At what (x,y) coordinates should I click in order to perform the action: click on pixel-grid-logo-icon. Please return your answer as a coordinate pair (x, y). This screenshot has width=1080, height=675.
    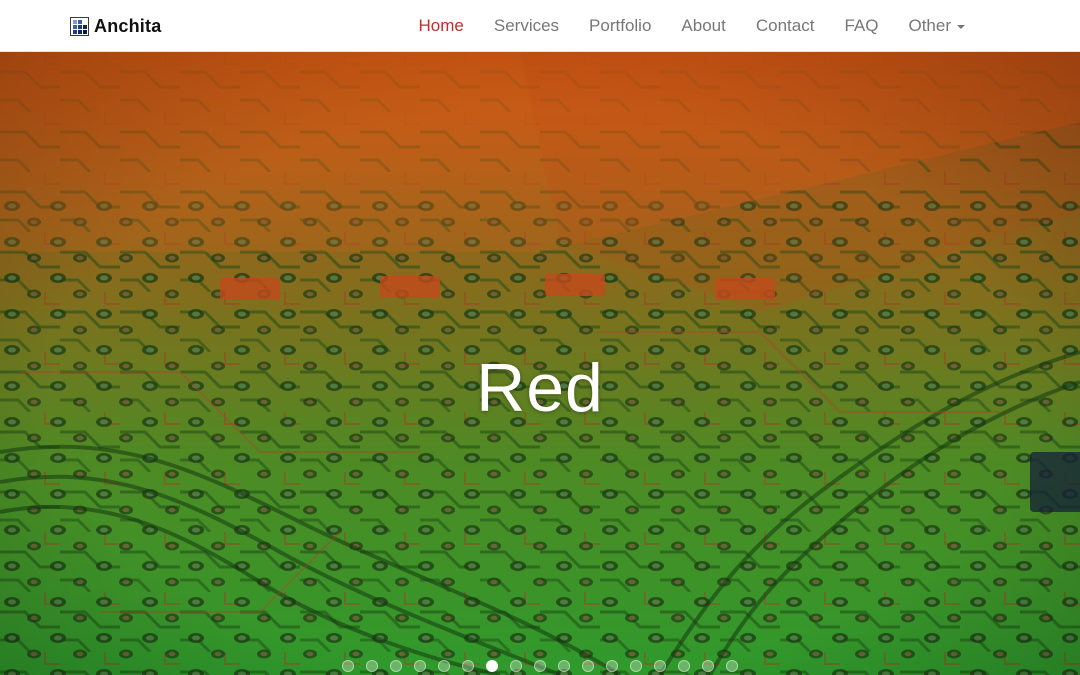
    Looking at the image, I should click on (79, 26).